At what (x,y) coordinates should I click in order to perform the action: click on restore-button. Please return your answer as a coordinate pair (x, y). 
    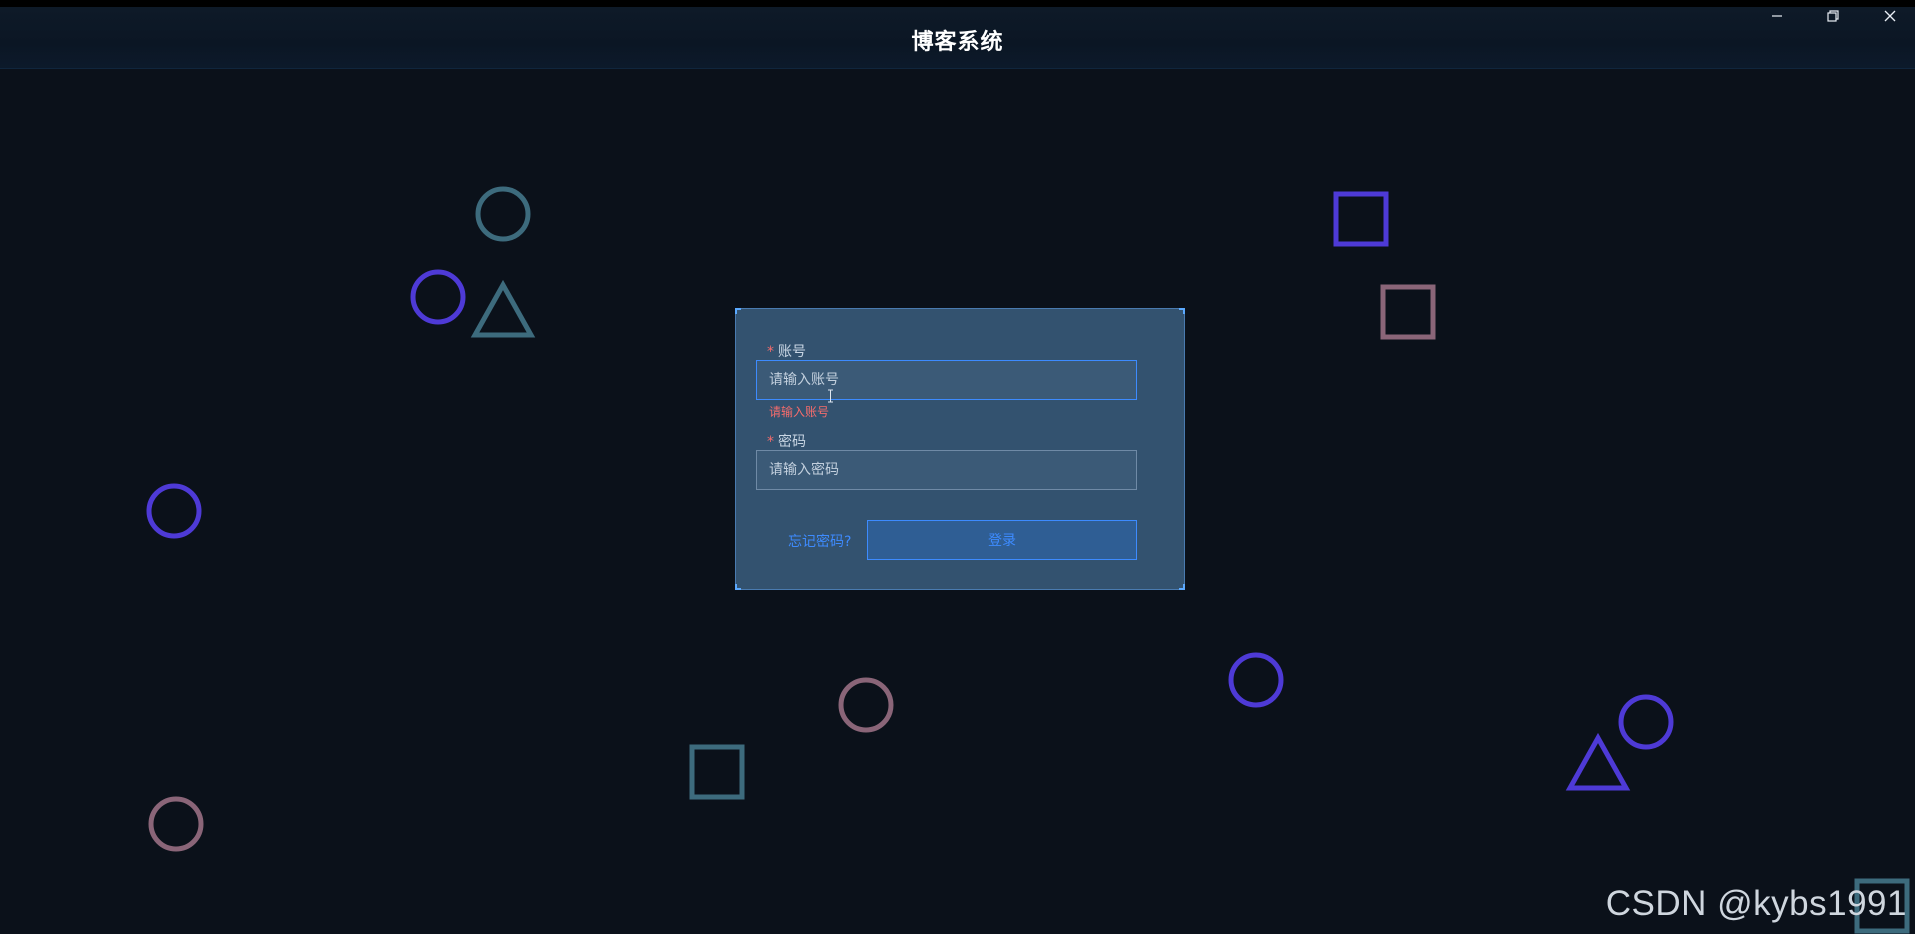
    Looking at the image, I should click on (1833, 16).